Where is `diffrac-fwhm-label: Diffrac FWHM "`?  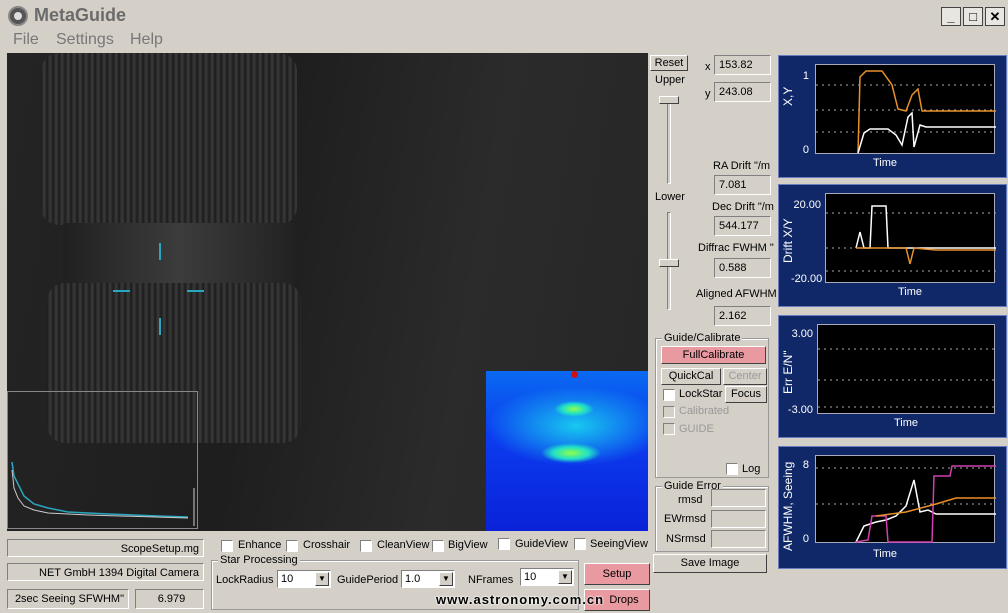 diffrac-fwhm-label: Diffrac FWHM " is located at coordinates (736, 248).